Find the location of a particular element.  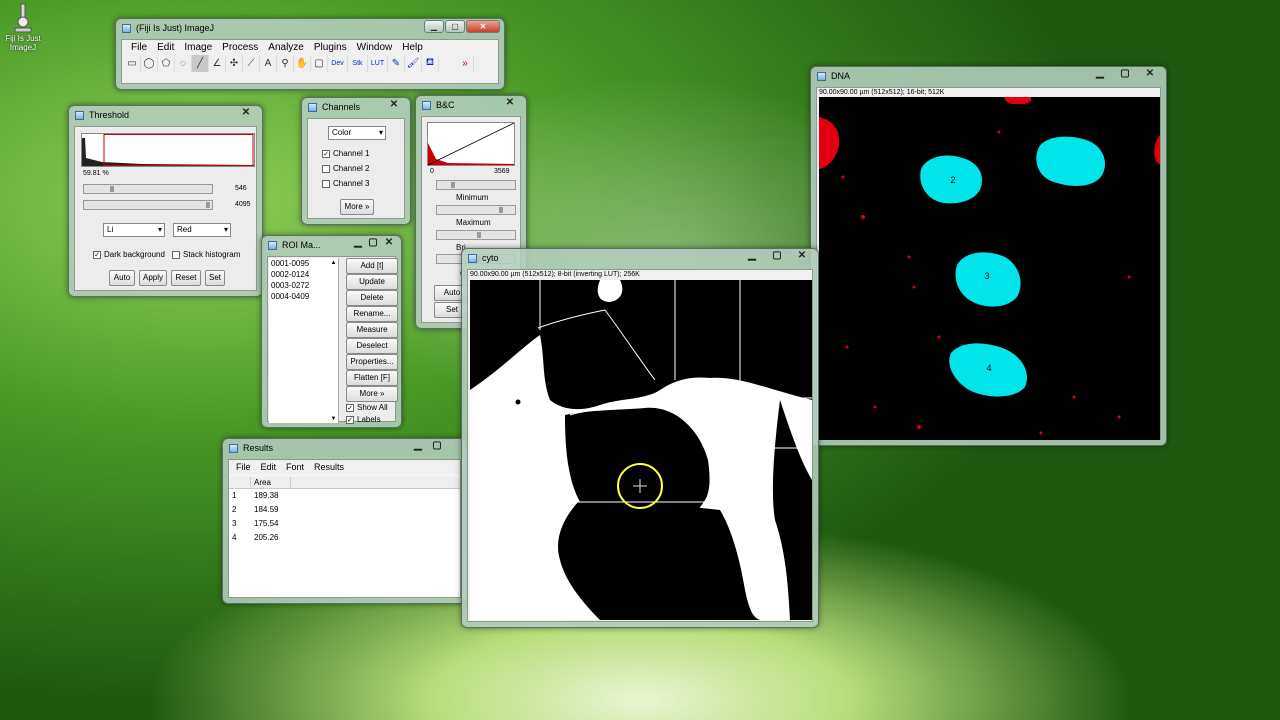

maximum-label: Maximum is located at coordinates (473, 222).